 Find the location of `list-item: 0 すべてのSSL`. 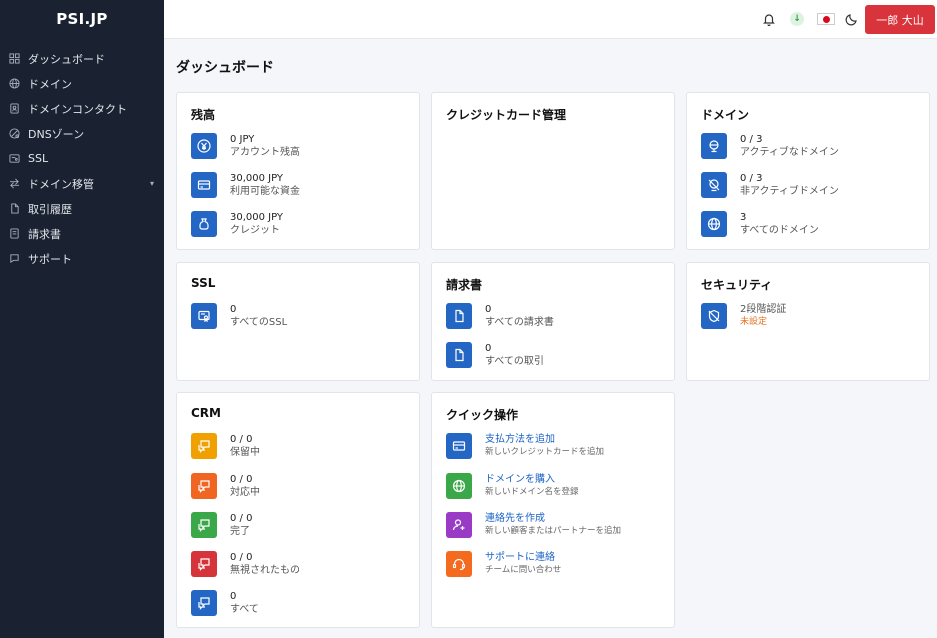

list-item: 0 すべてのSSL is located at coordinates (239, 316).